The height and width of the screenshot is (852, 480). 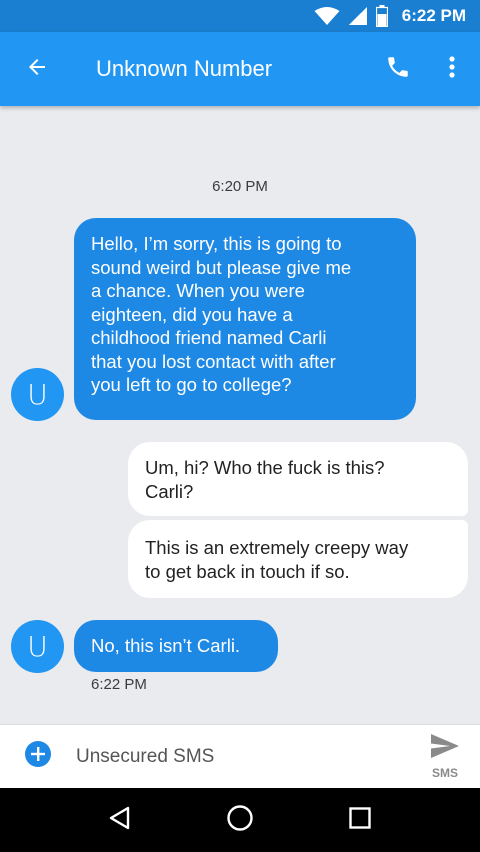 I want to click on system-nav-bar, so click(x=240, y=820).